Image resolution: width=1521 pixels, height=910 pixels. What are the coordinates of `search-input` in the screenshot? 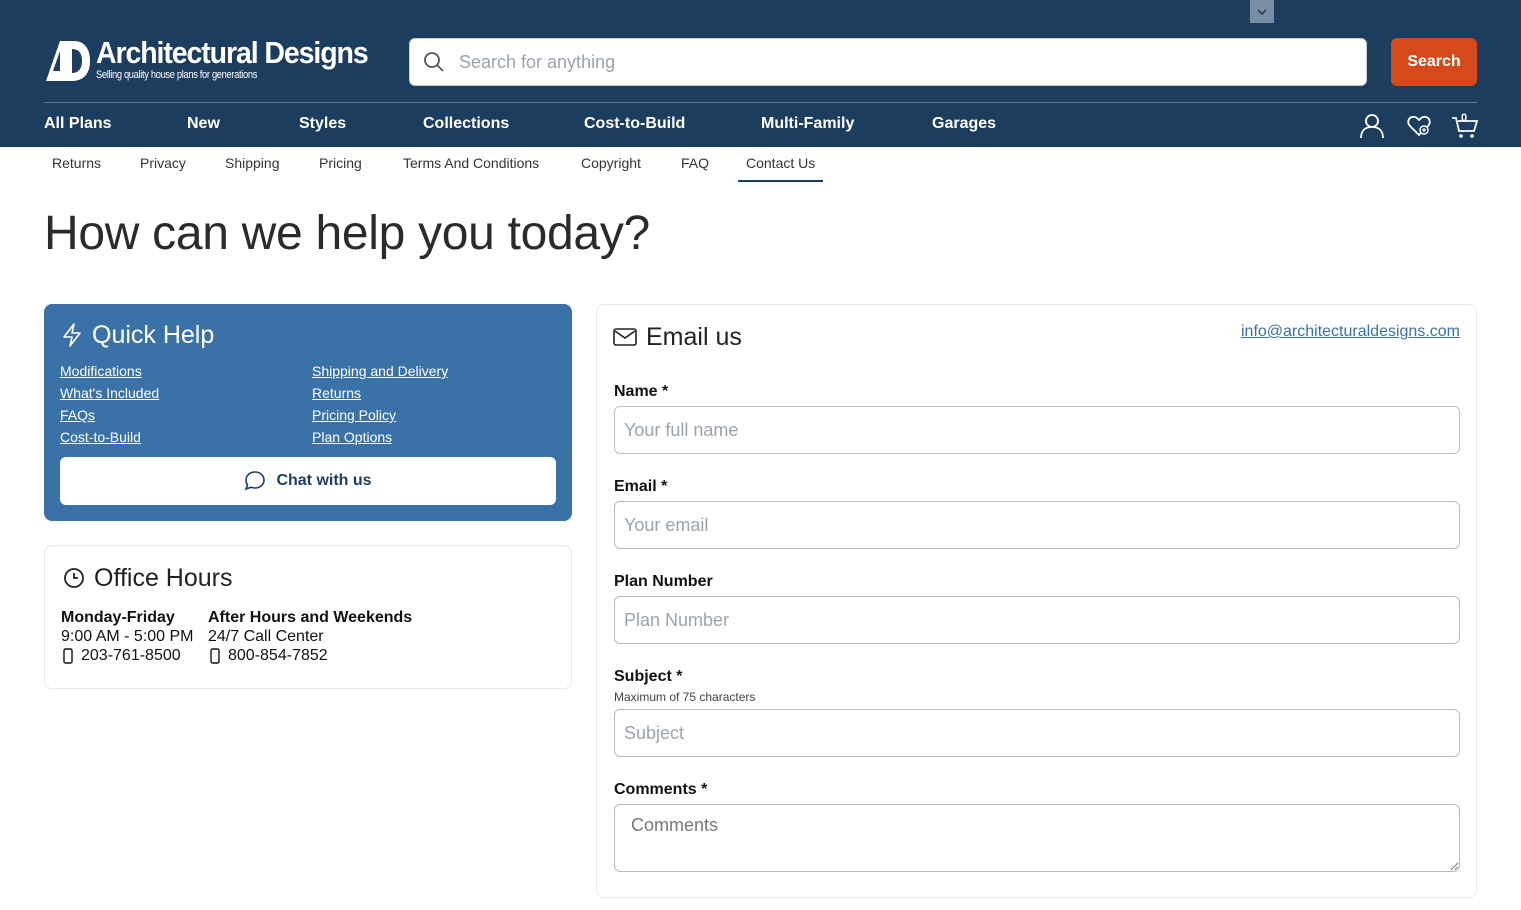 It's located at (899, 62).